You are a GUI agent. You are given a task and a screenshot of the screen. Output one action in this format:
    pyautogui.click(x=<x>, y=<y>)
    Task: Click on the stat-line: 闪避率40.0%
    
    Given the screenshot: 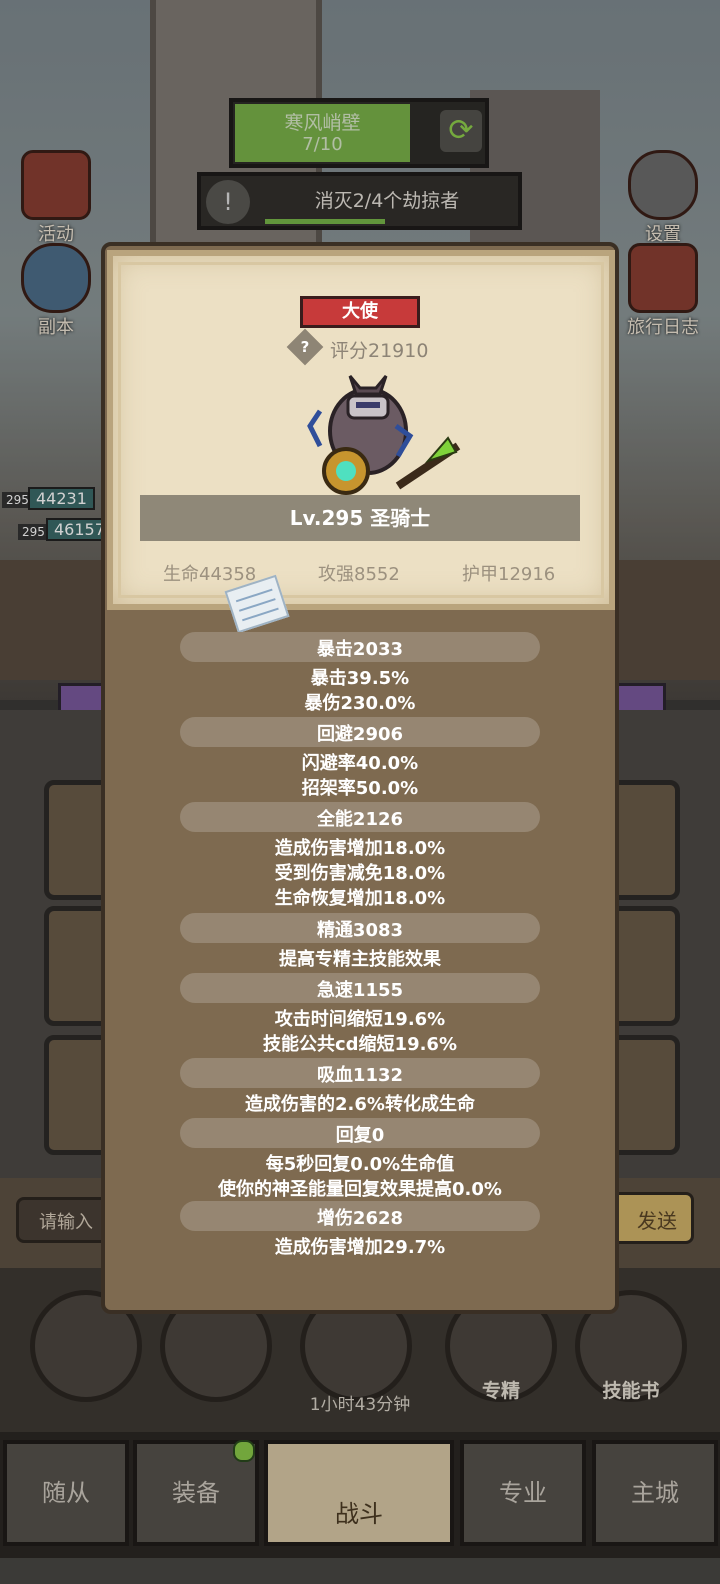 What is the action you would take?
    pyautogui.click(x=360, y=763)
    